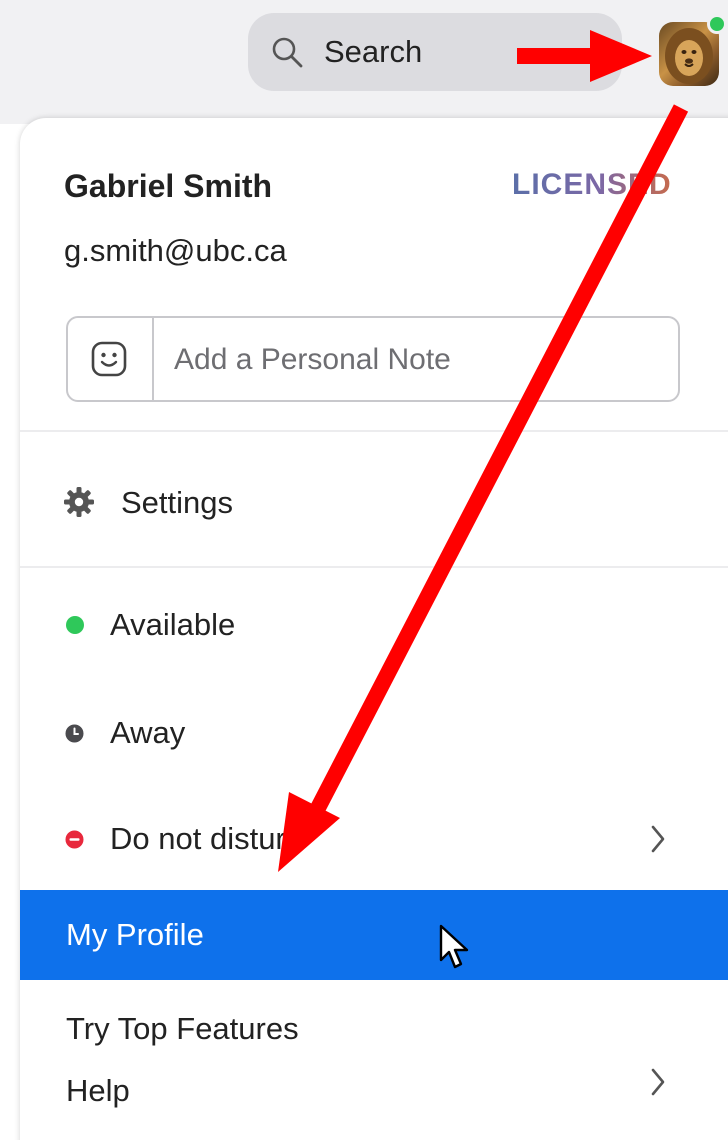  I want to click on presence-status-dot, so click(717, 24).